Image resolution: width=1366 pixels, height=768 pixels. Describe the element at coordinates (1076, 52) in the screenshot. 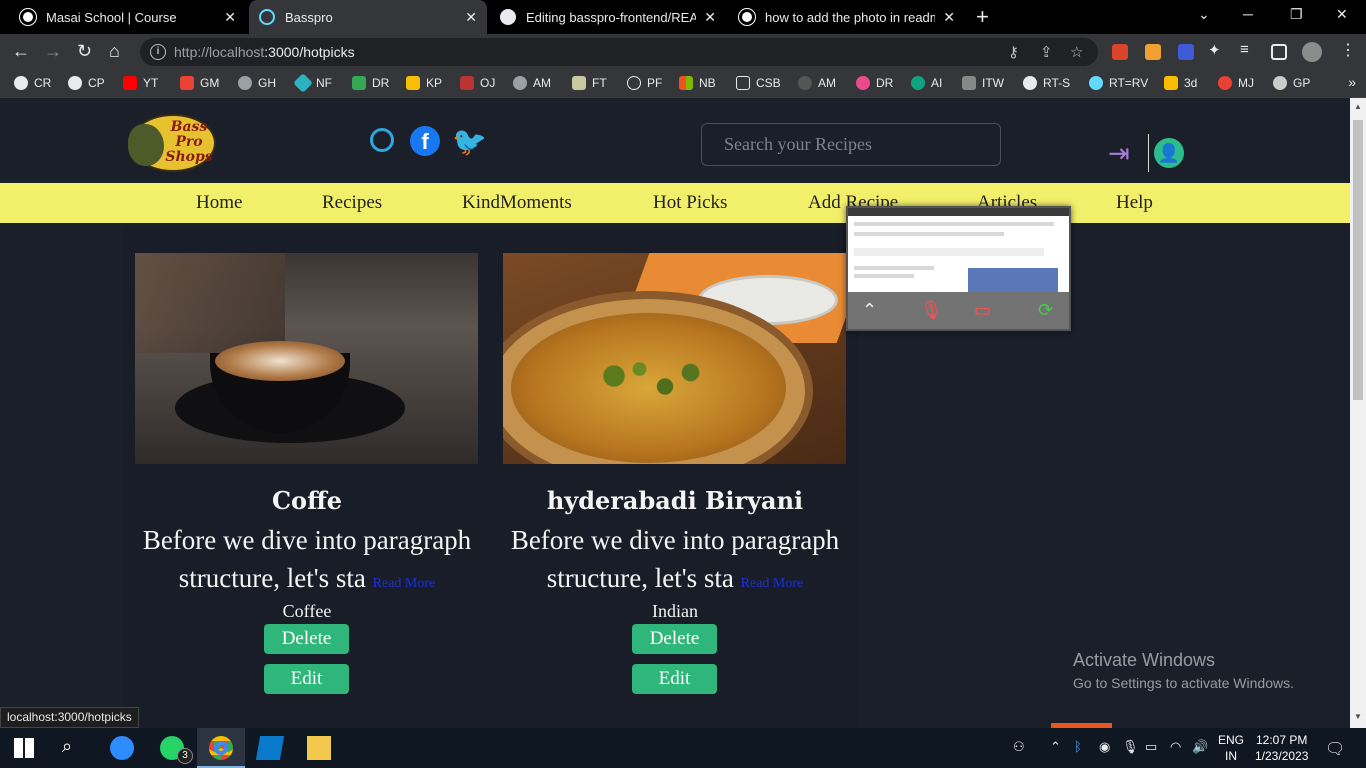

I see `bookmark-star-icon: ☆` at that location.